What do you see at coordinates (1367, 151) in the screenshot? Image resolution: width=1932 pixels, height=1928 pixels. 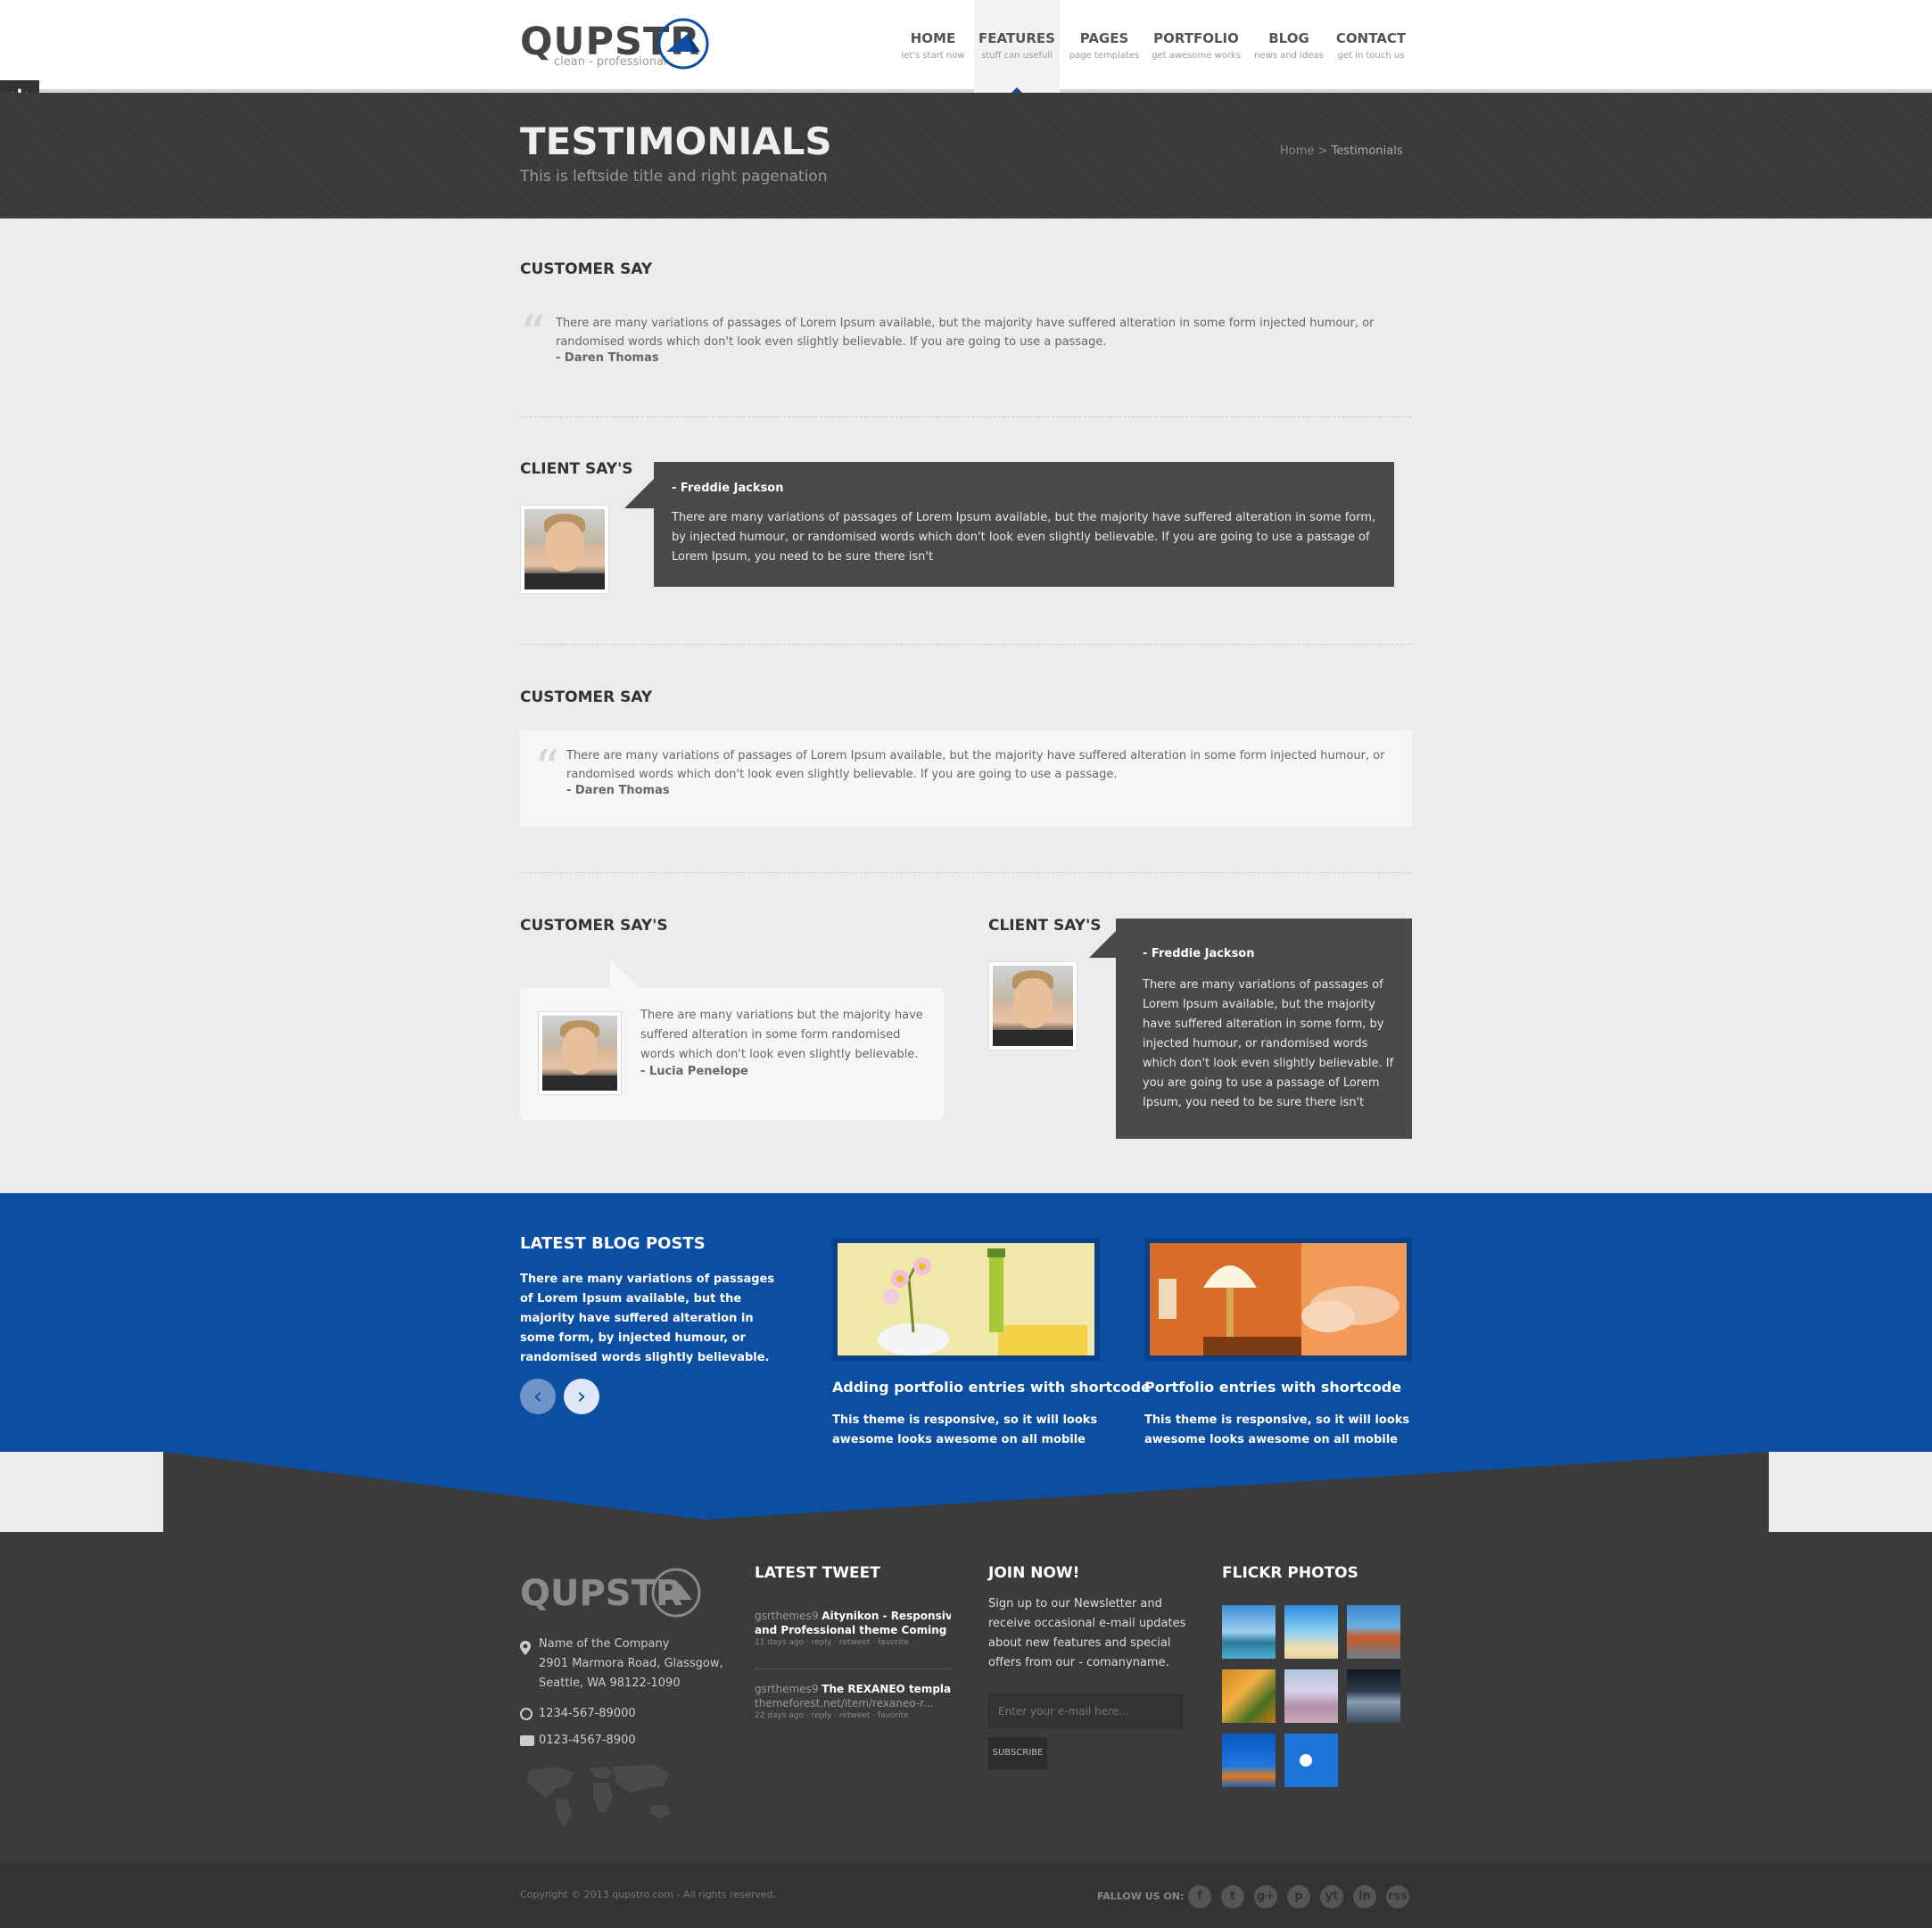 I see `breadcrumb-current: Testimonials` at bounding box center [1367, 151].